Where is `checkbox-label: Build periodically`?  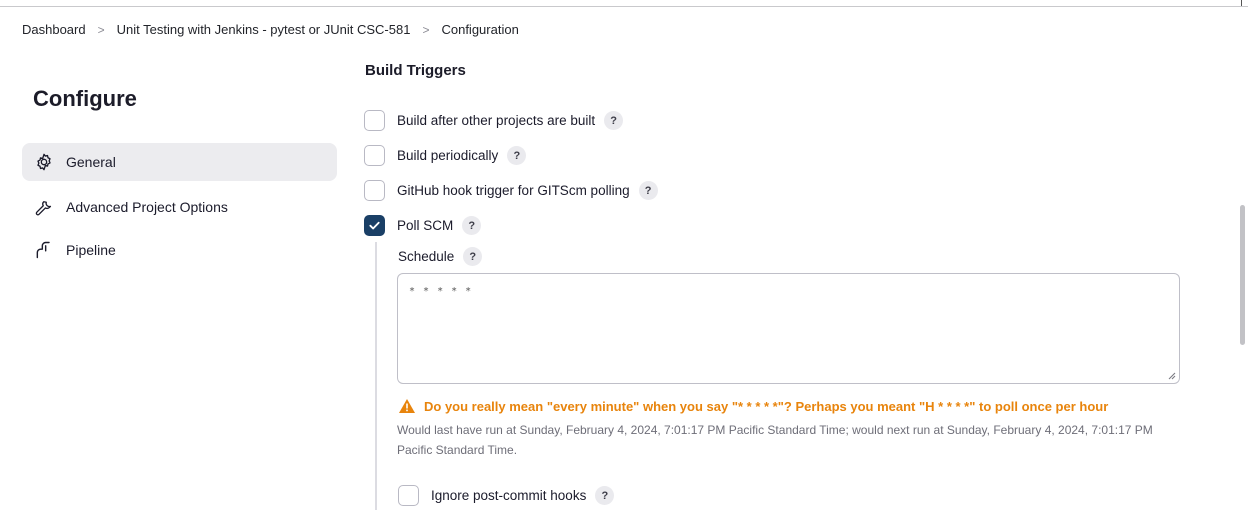 checkbox-label: Build periodically is located at coordinates (447, 155).